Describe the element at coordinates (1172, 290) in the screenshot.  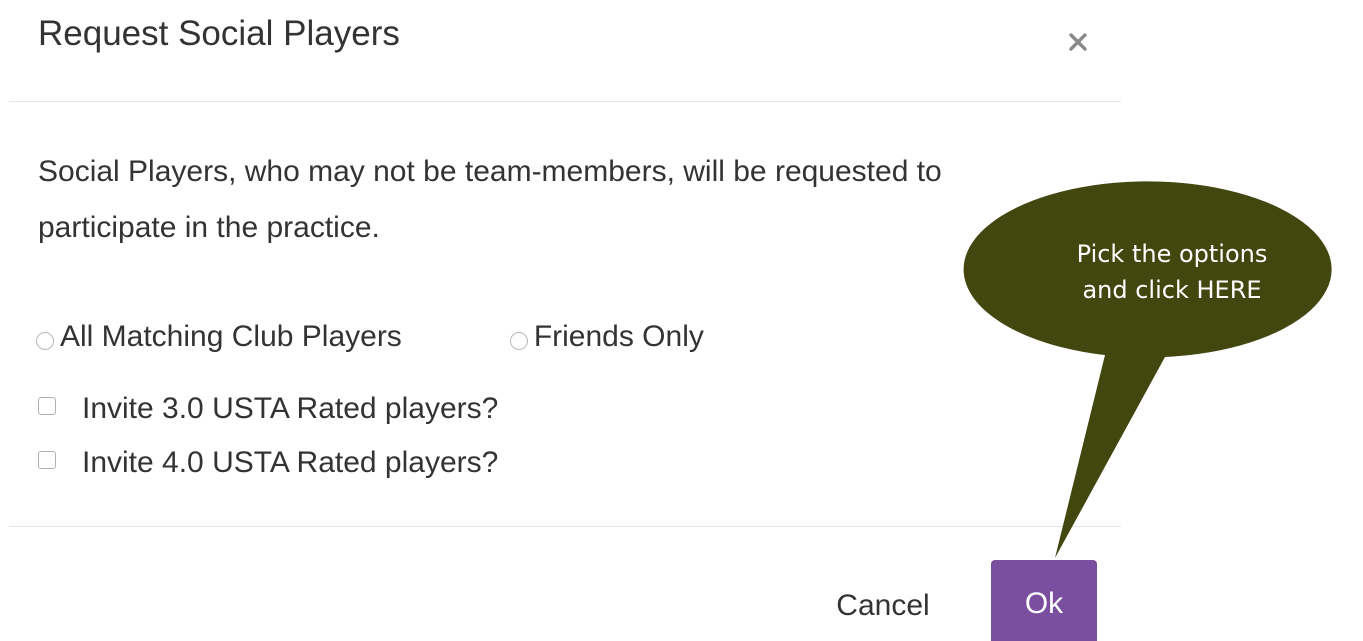
I see `callout-line-2: and click HERE` at that location.